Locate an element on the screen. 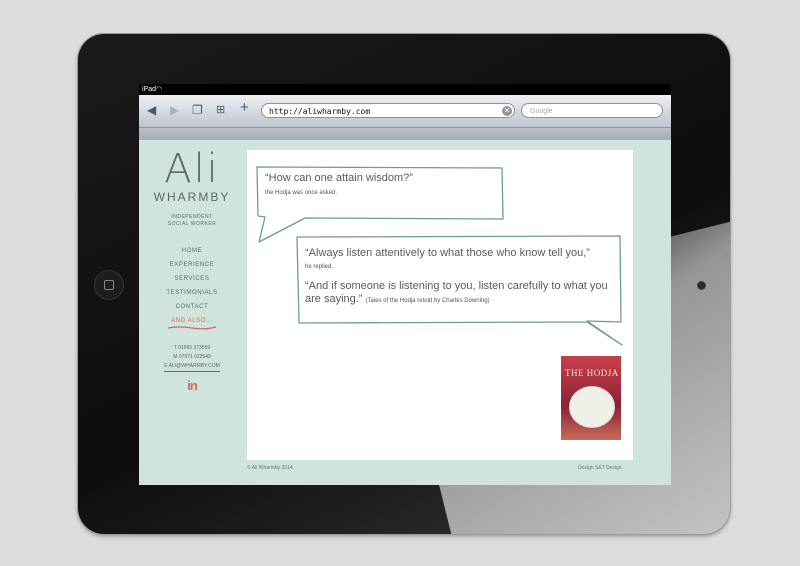 This screenshot has width=800, height=566. nav-services: SERVICES is located at coordinates (192, 279).